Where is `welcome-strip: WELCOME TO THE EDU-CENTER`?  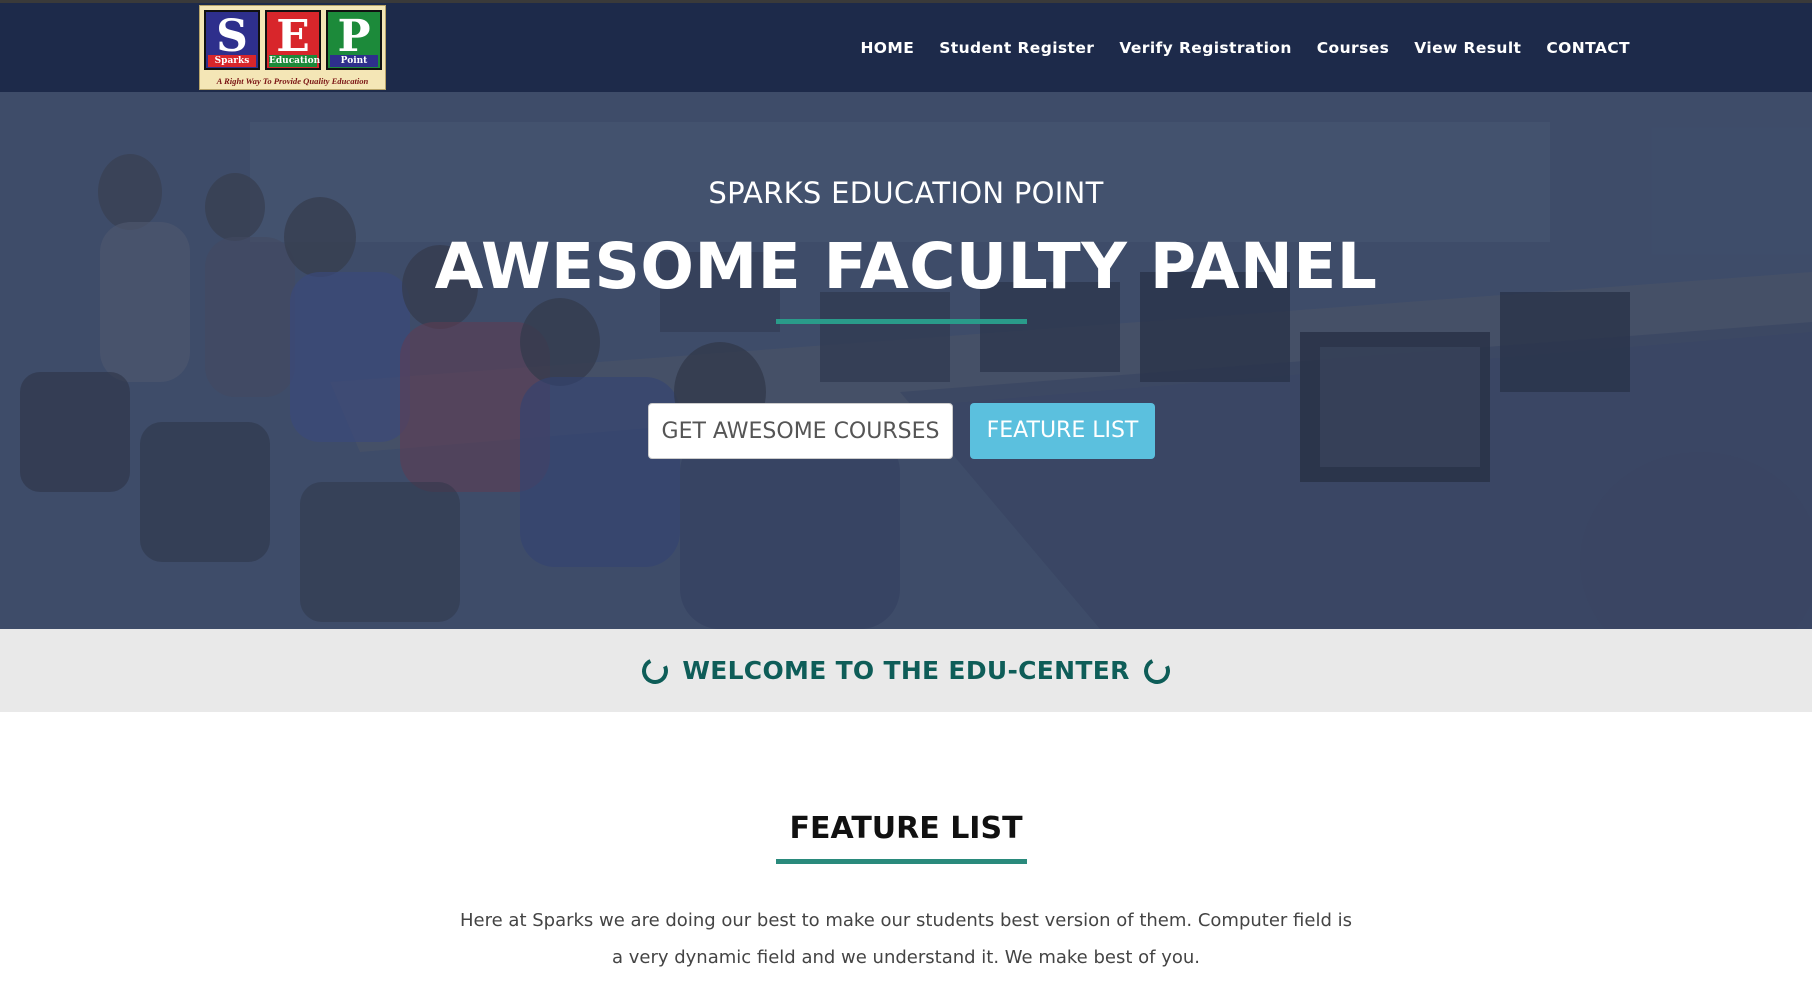
welcome-strip: WELCOME TO THE EDU-CENTER is located at coordinates (906, 670).